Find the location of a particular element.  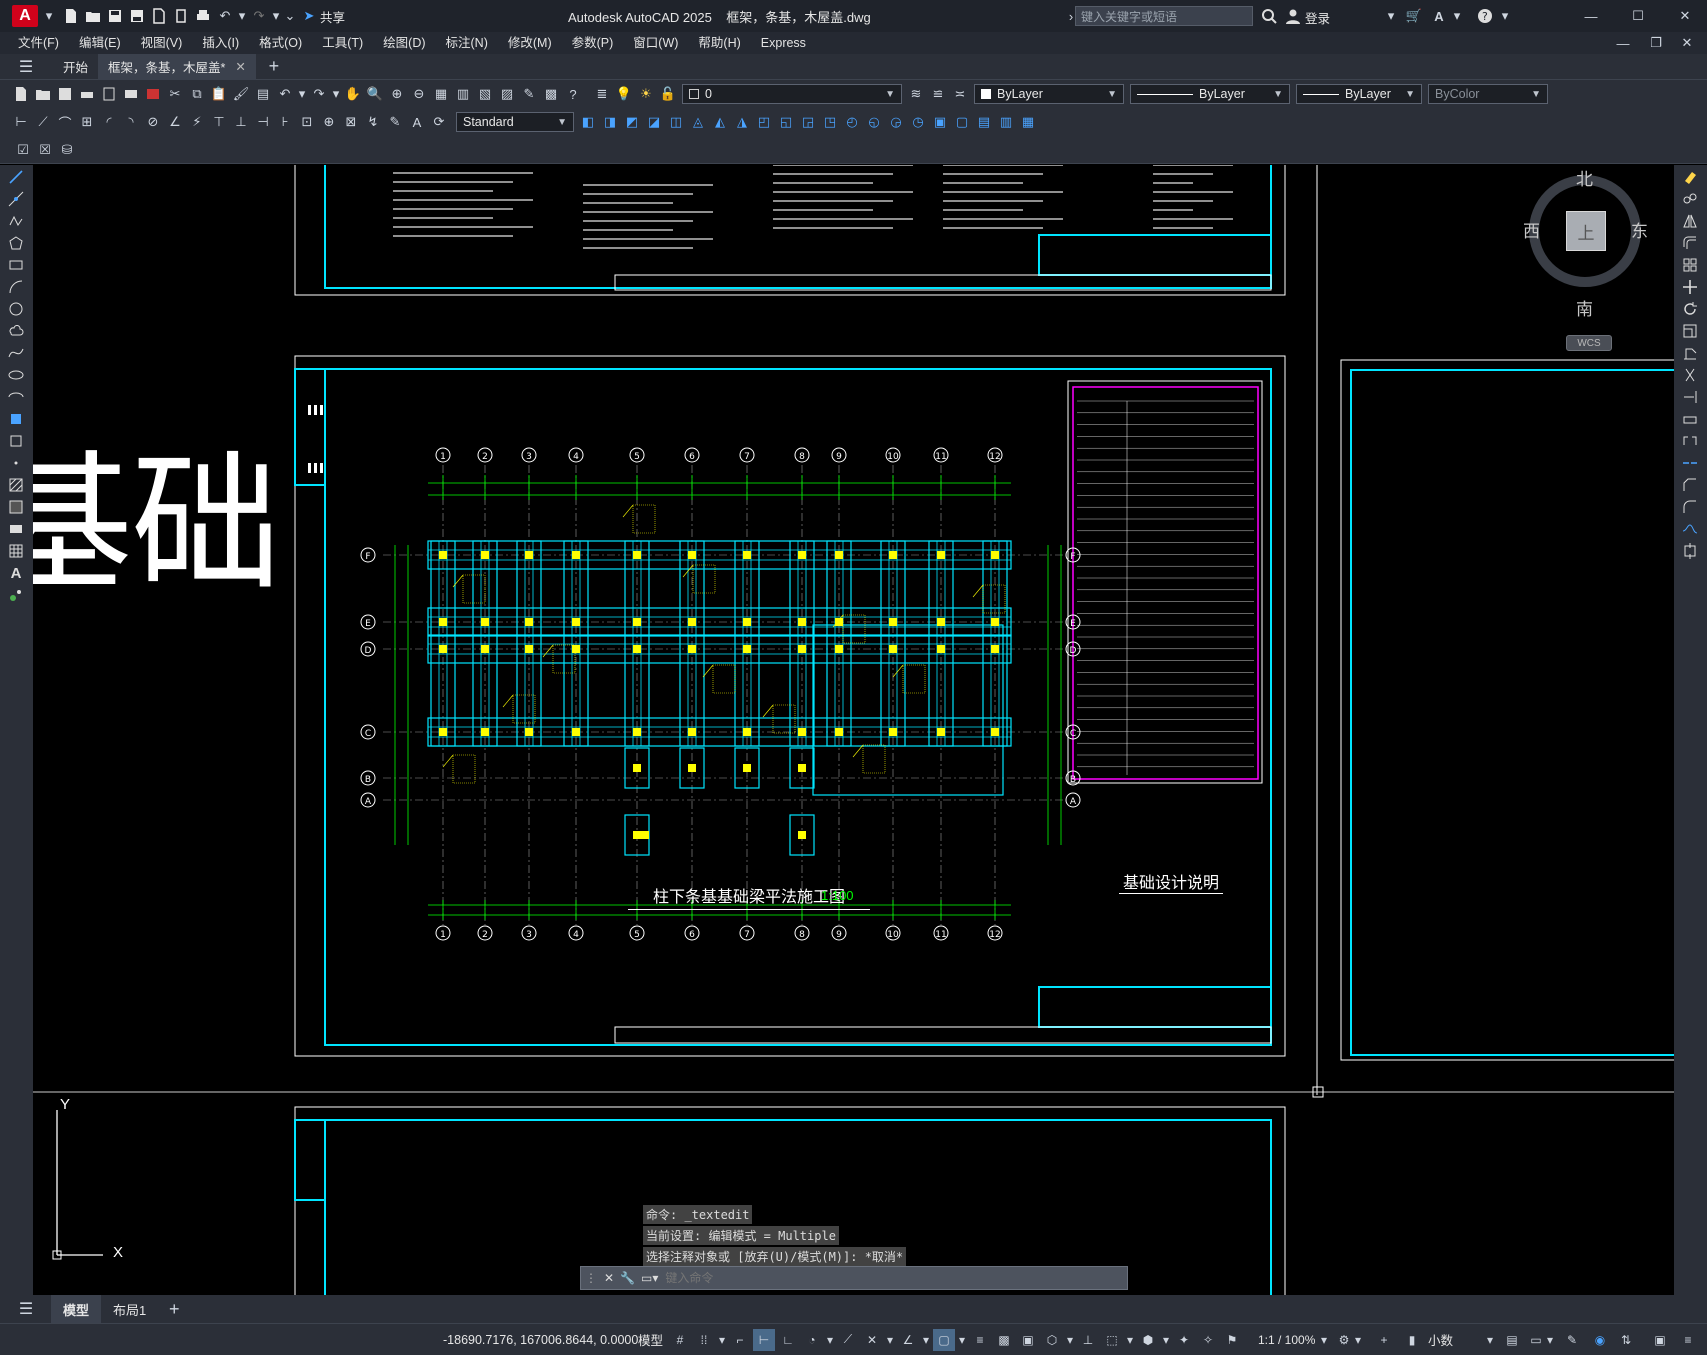

3d-slice-icon: ◵ is located at coordinates (874, 122).